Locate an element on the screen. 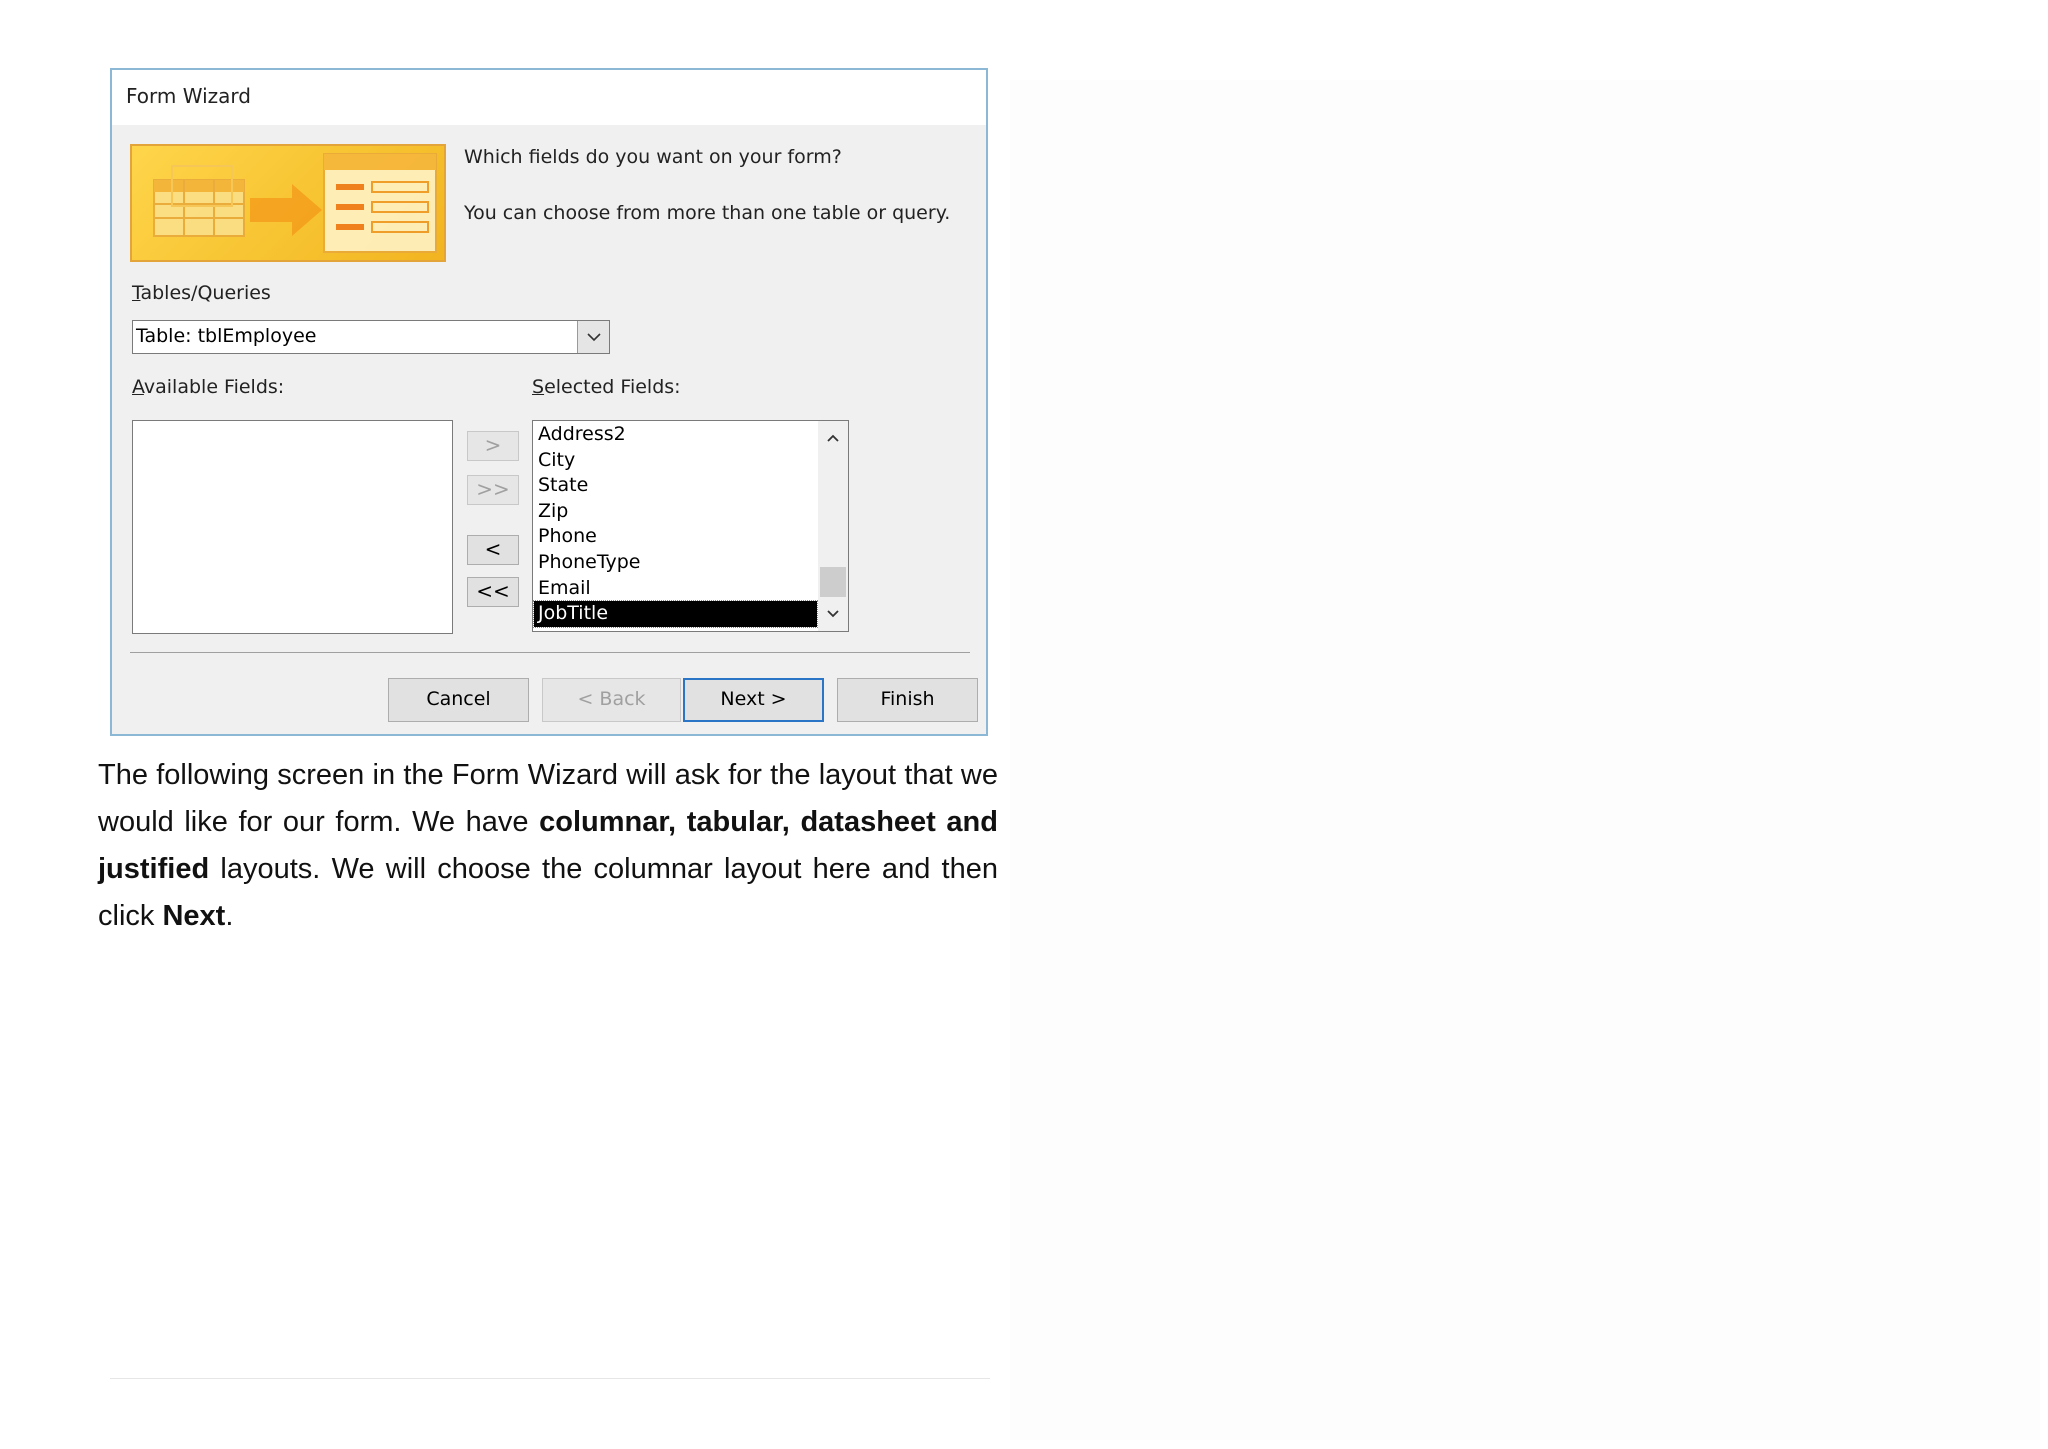 Image resolution: width=2048 pixels, height=1449 pixels. add-field-button: > is located at coordinates (493, 446).